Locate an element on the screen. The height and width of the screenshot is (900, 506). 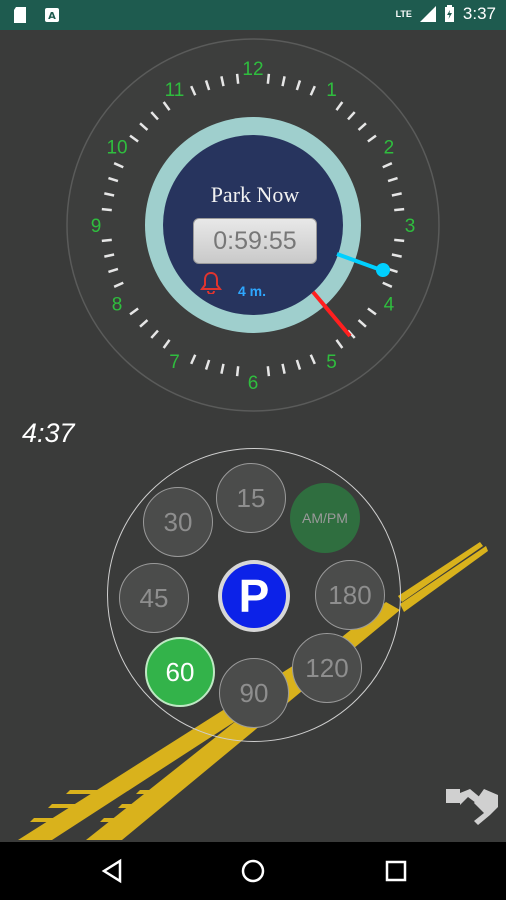
bell-icon is located at coordinates (211, 282).